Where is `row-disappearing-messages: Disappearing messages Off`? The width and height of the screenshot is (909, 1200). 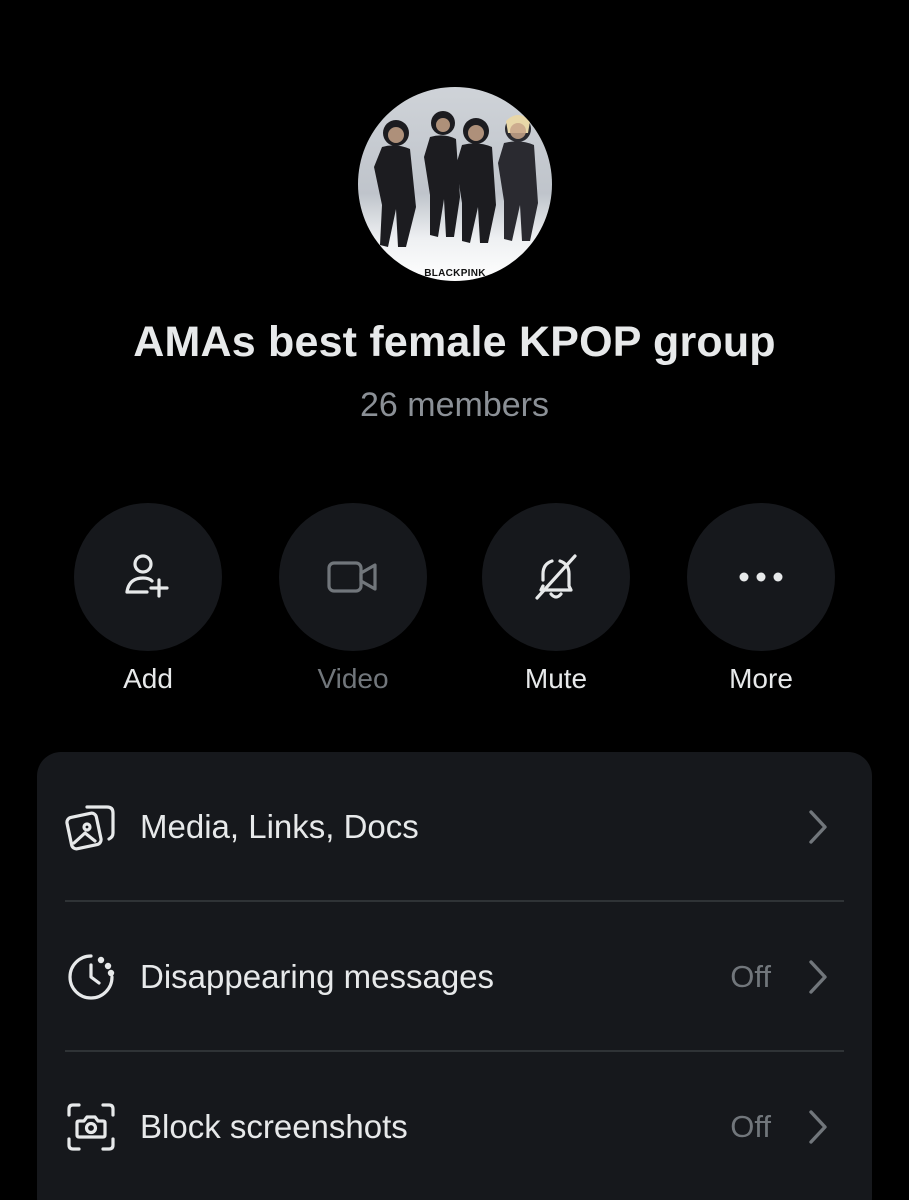 row-disappearing-messages: Disappearing messages Off is located at coordinates (454, 977).